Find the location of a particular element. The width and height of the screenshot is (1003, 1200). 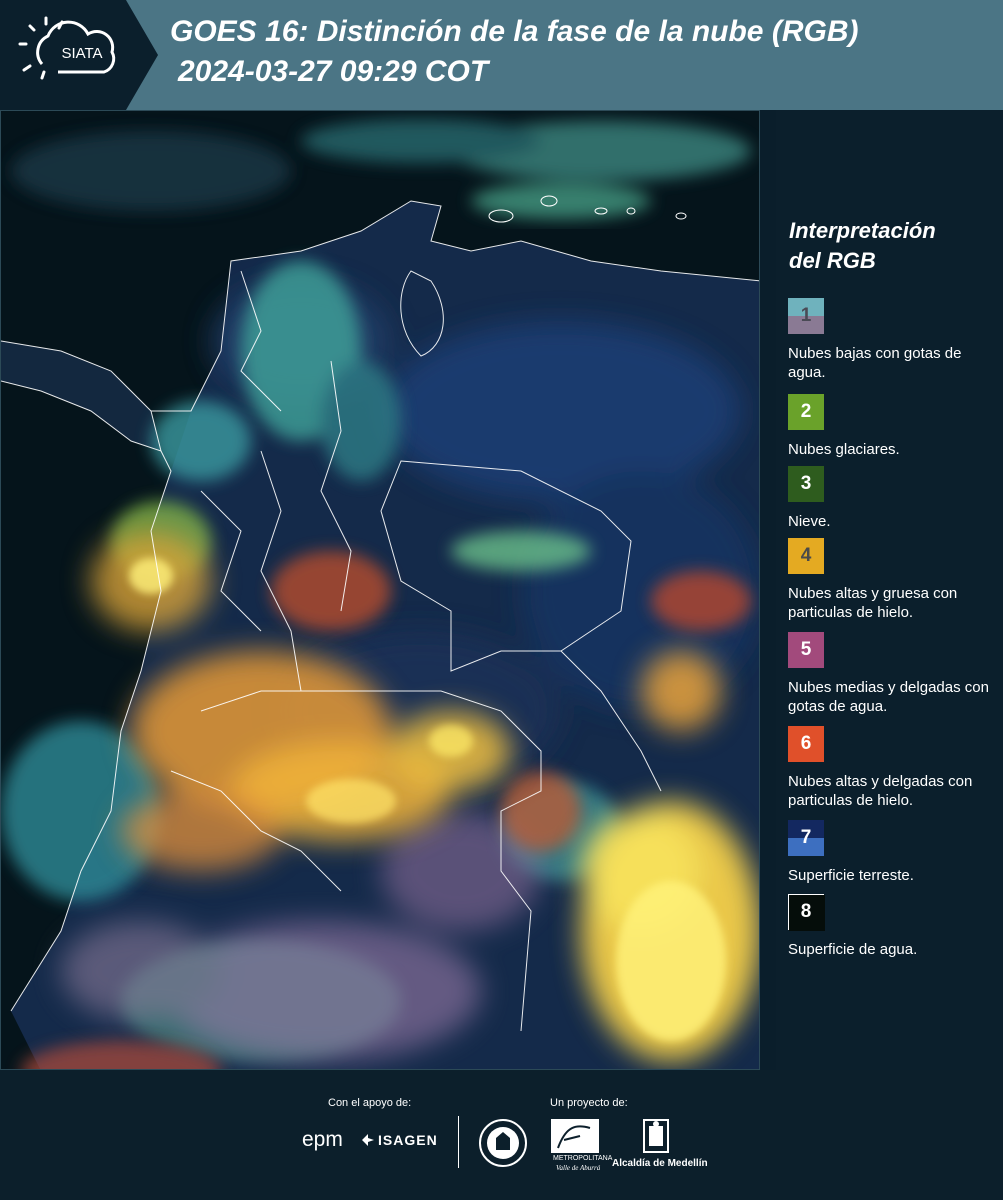

siata-logo: SIATA is located at coordinates (80, 55).